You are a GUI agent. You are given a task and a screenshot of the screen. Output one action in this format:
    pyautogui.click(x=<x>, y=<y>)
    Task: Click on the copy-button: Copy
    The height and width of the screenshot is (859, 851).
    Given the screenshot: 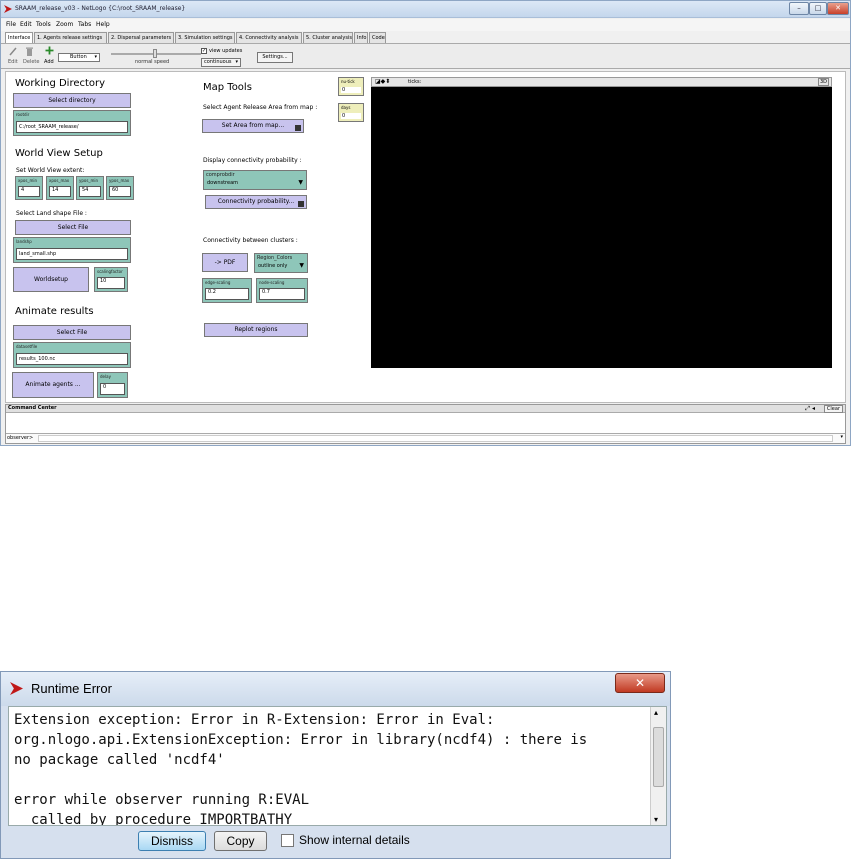 What is the action you would take?
    pyautogui.click(x=240, y=841)
    